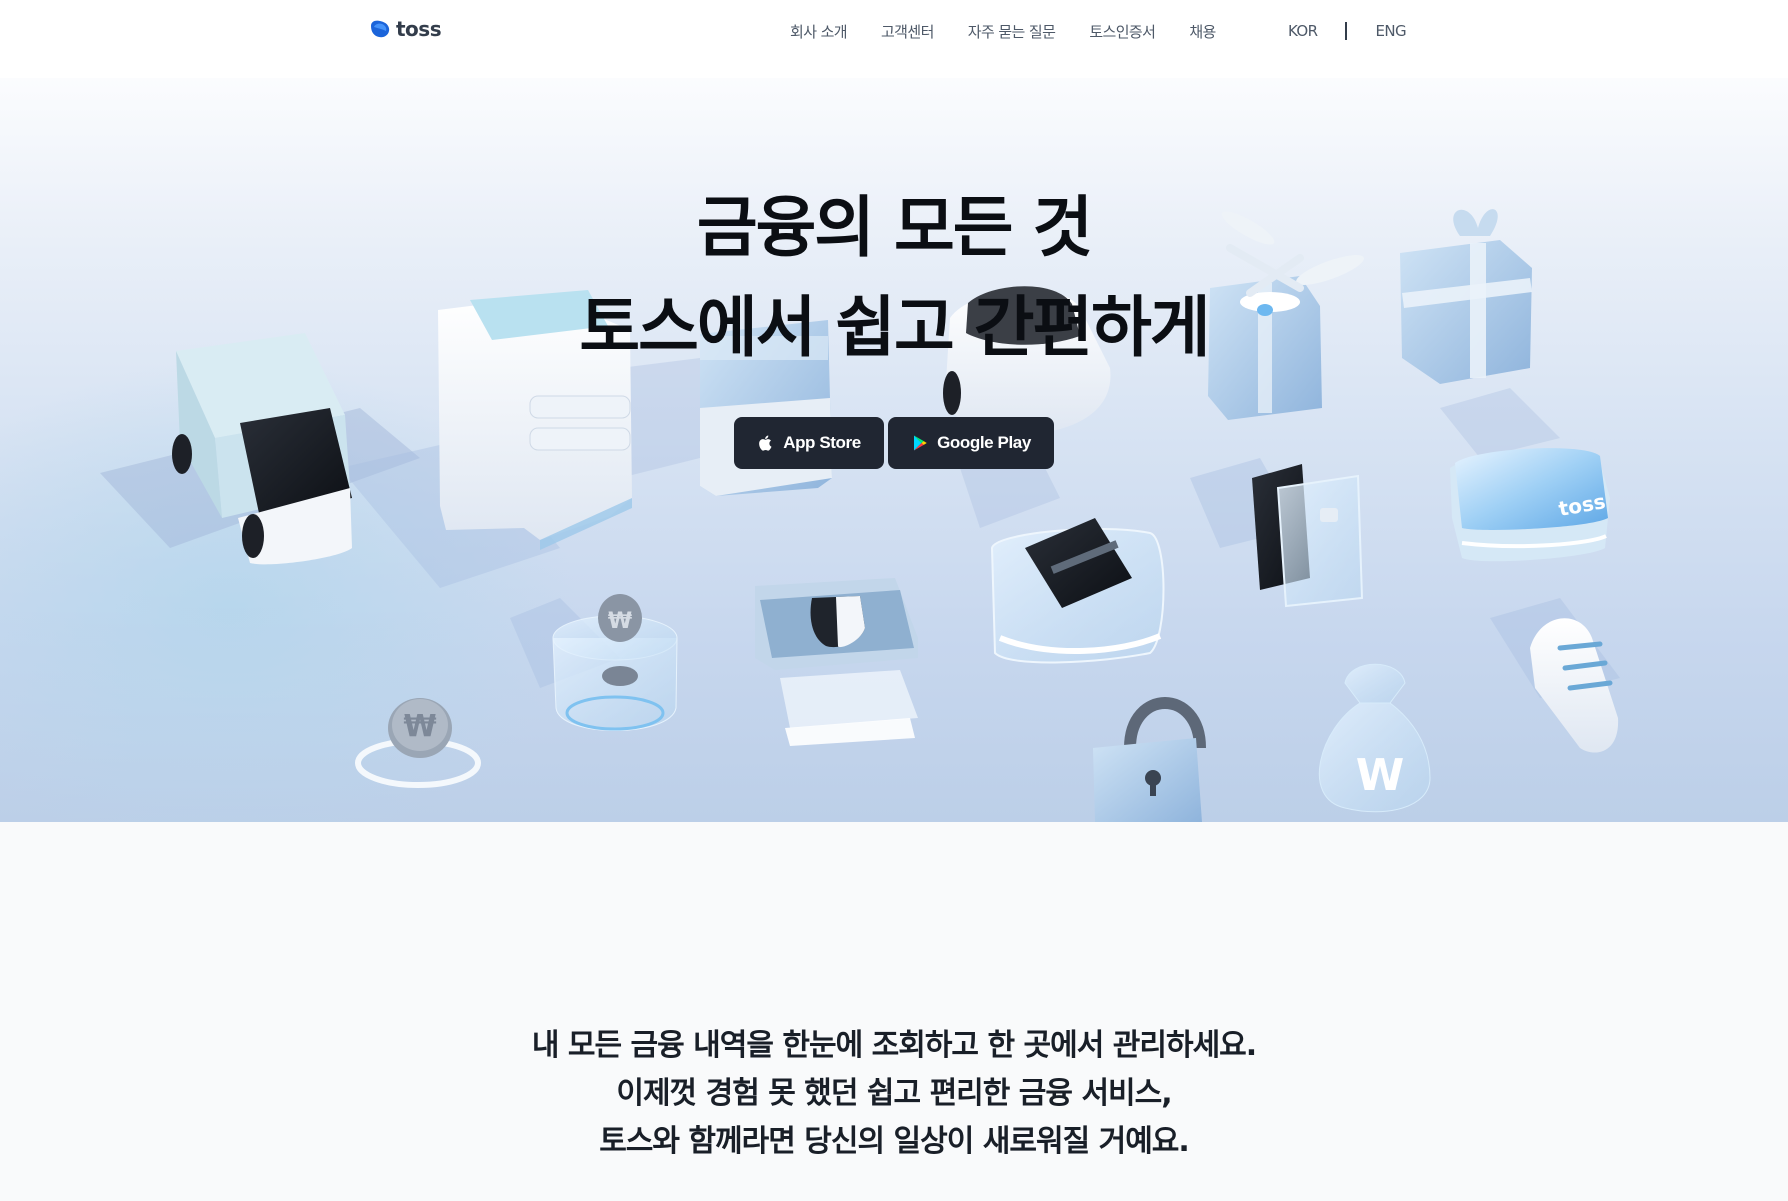 The height and width of the screenshot is (1201, 1788). What do you see at coordinates (1202, 31) in the screenshot?
I see `nav-careers: 채용` at bounding box center [1202, 31].